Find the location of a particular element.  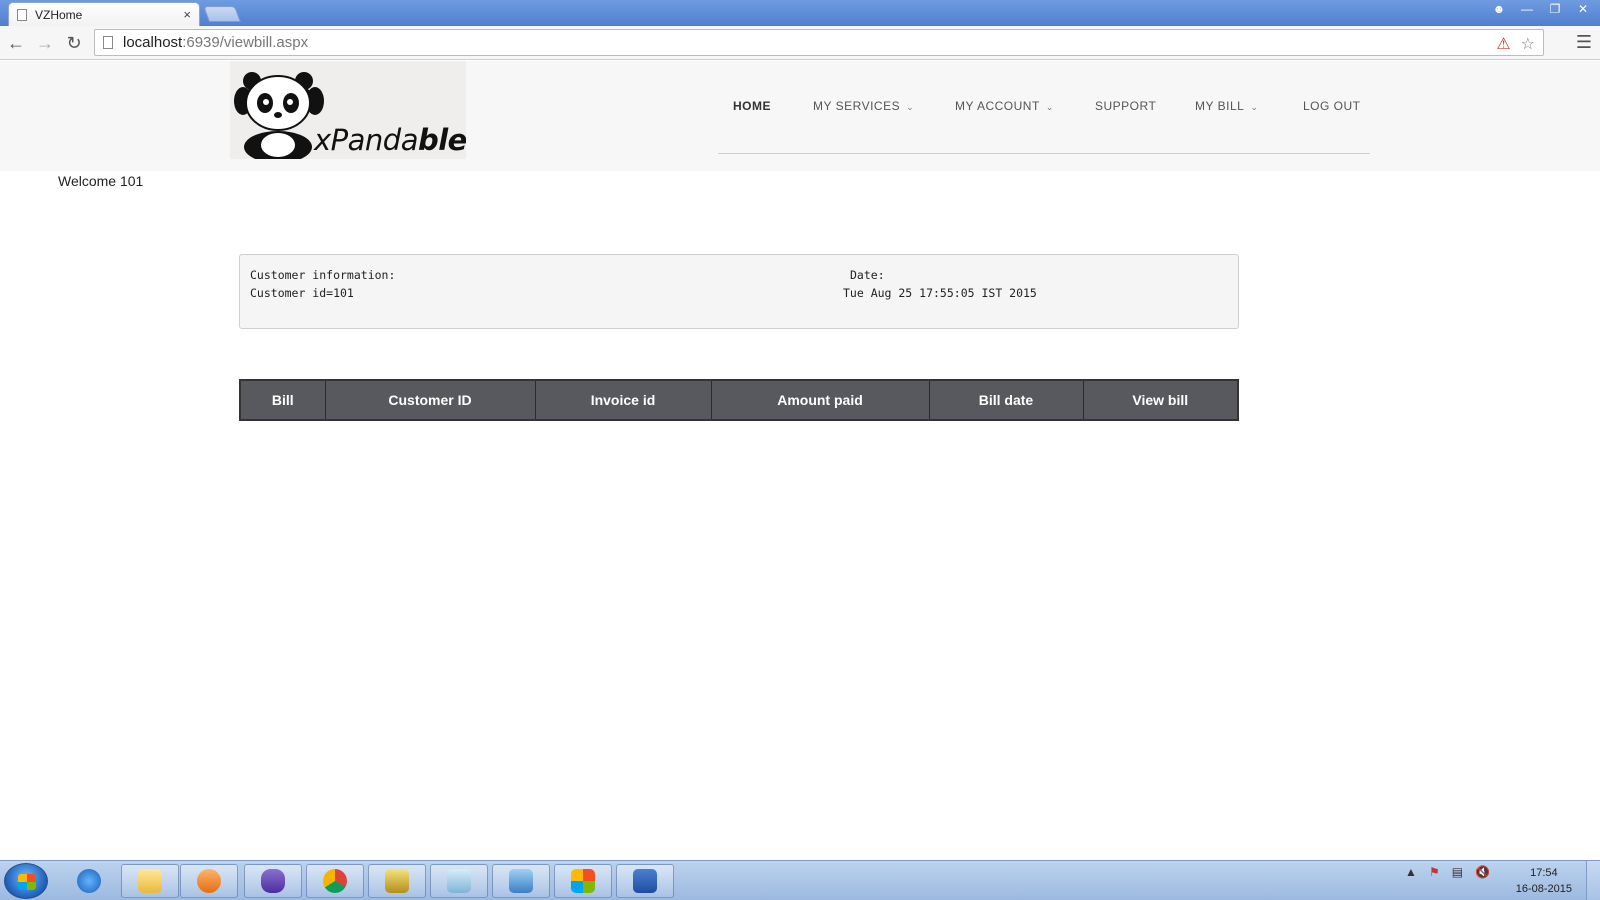

column-header-amount-paid: Amount paid is located at coordinates (820, 400).